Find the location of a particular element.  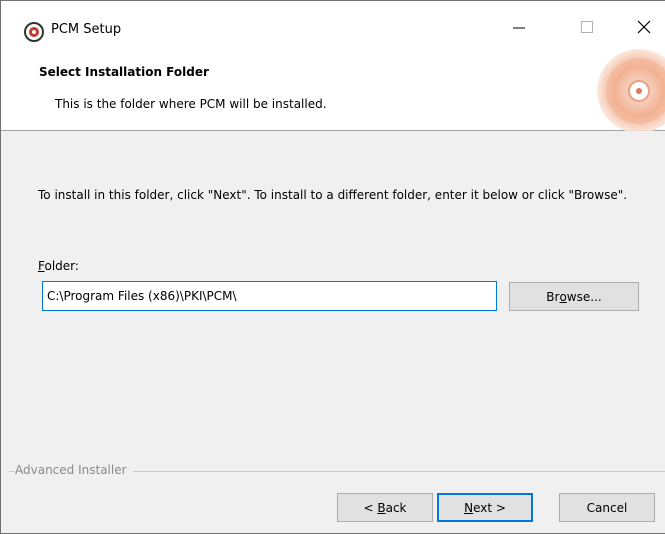

page-title: Select Installation Folder is located at coordinates (124, 72).